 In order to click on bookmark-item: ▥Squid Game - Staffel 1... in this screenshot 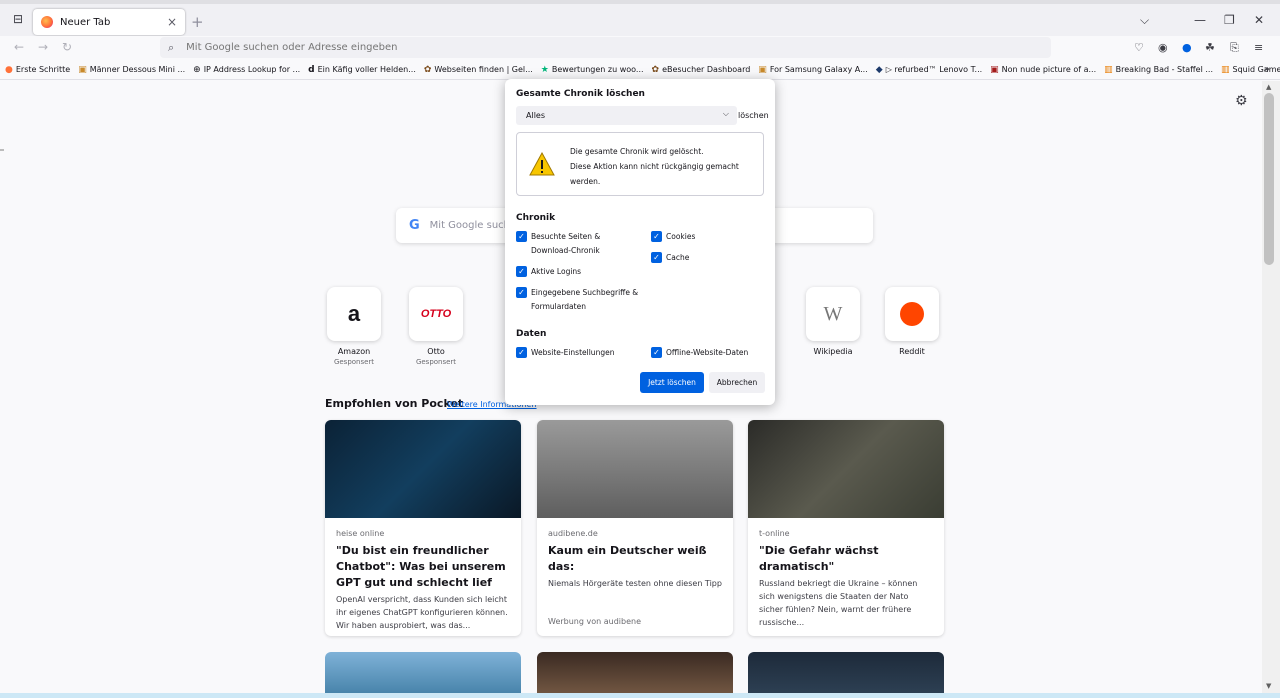, I will do `click(1250, 70)`.